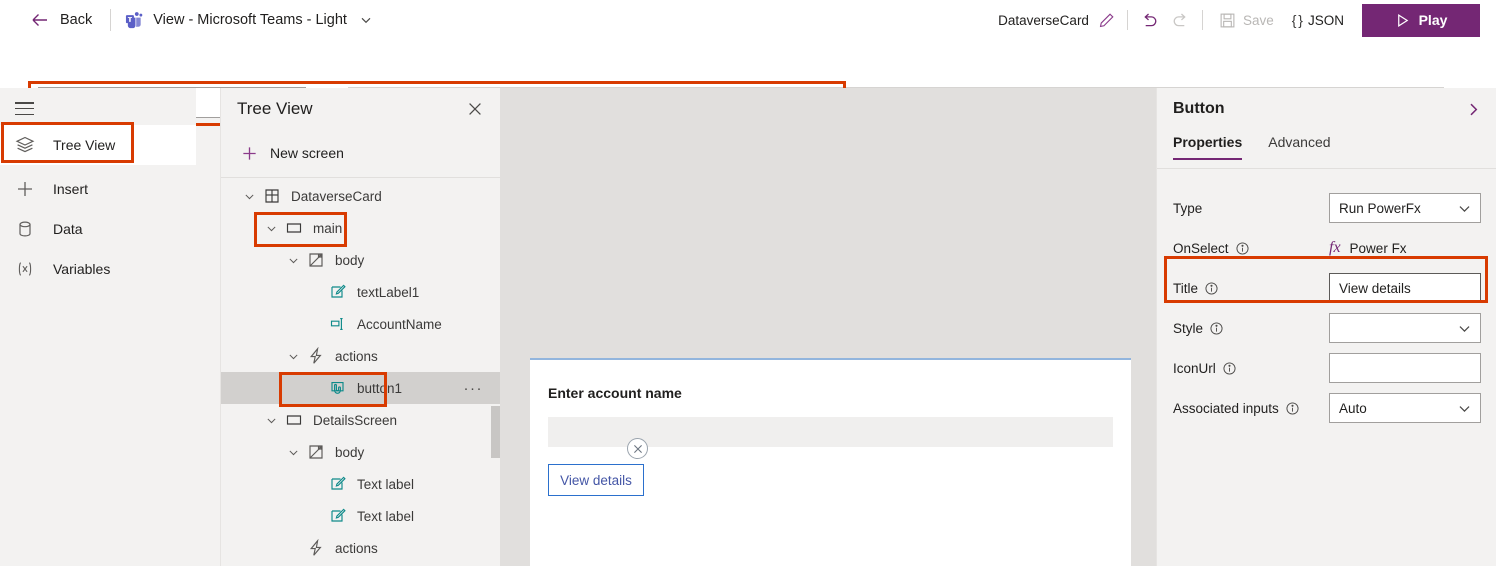  I want to click on property-row-type: Type Run PowerFx, so click(1326, 208).